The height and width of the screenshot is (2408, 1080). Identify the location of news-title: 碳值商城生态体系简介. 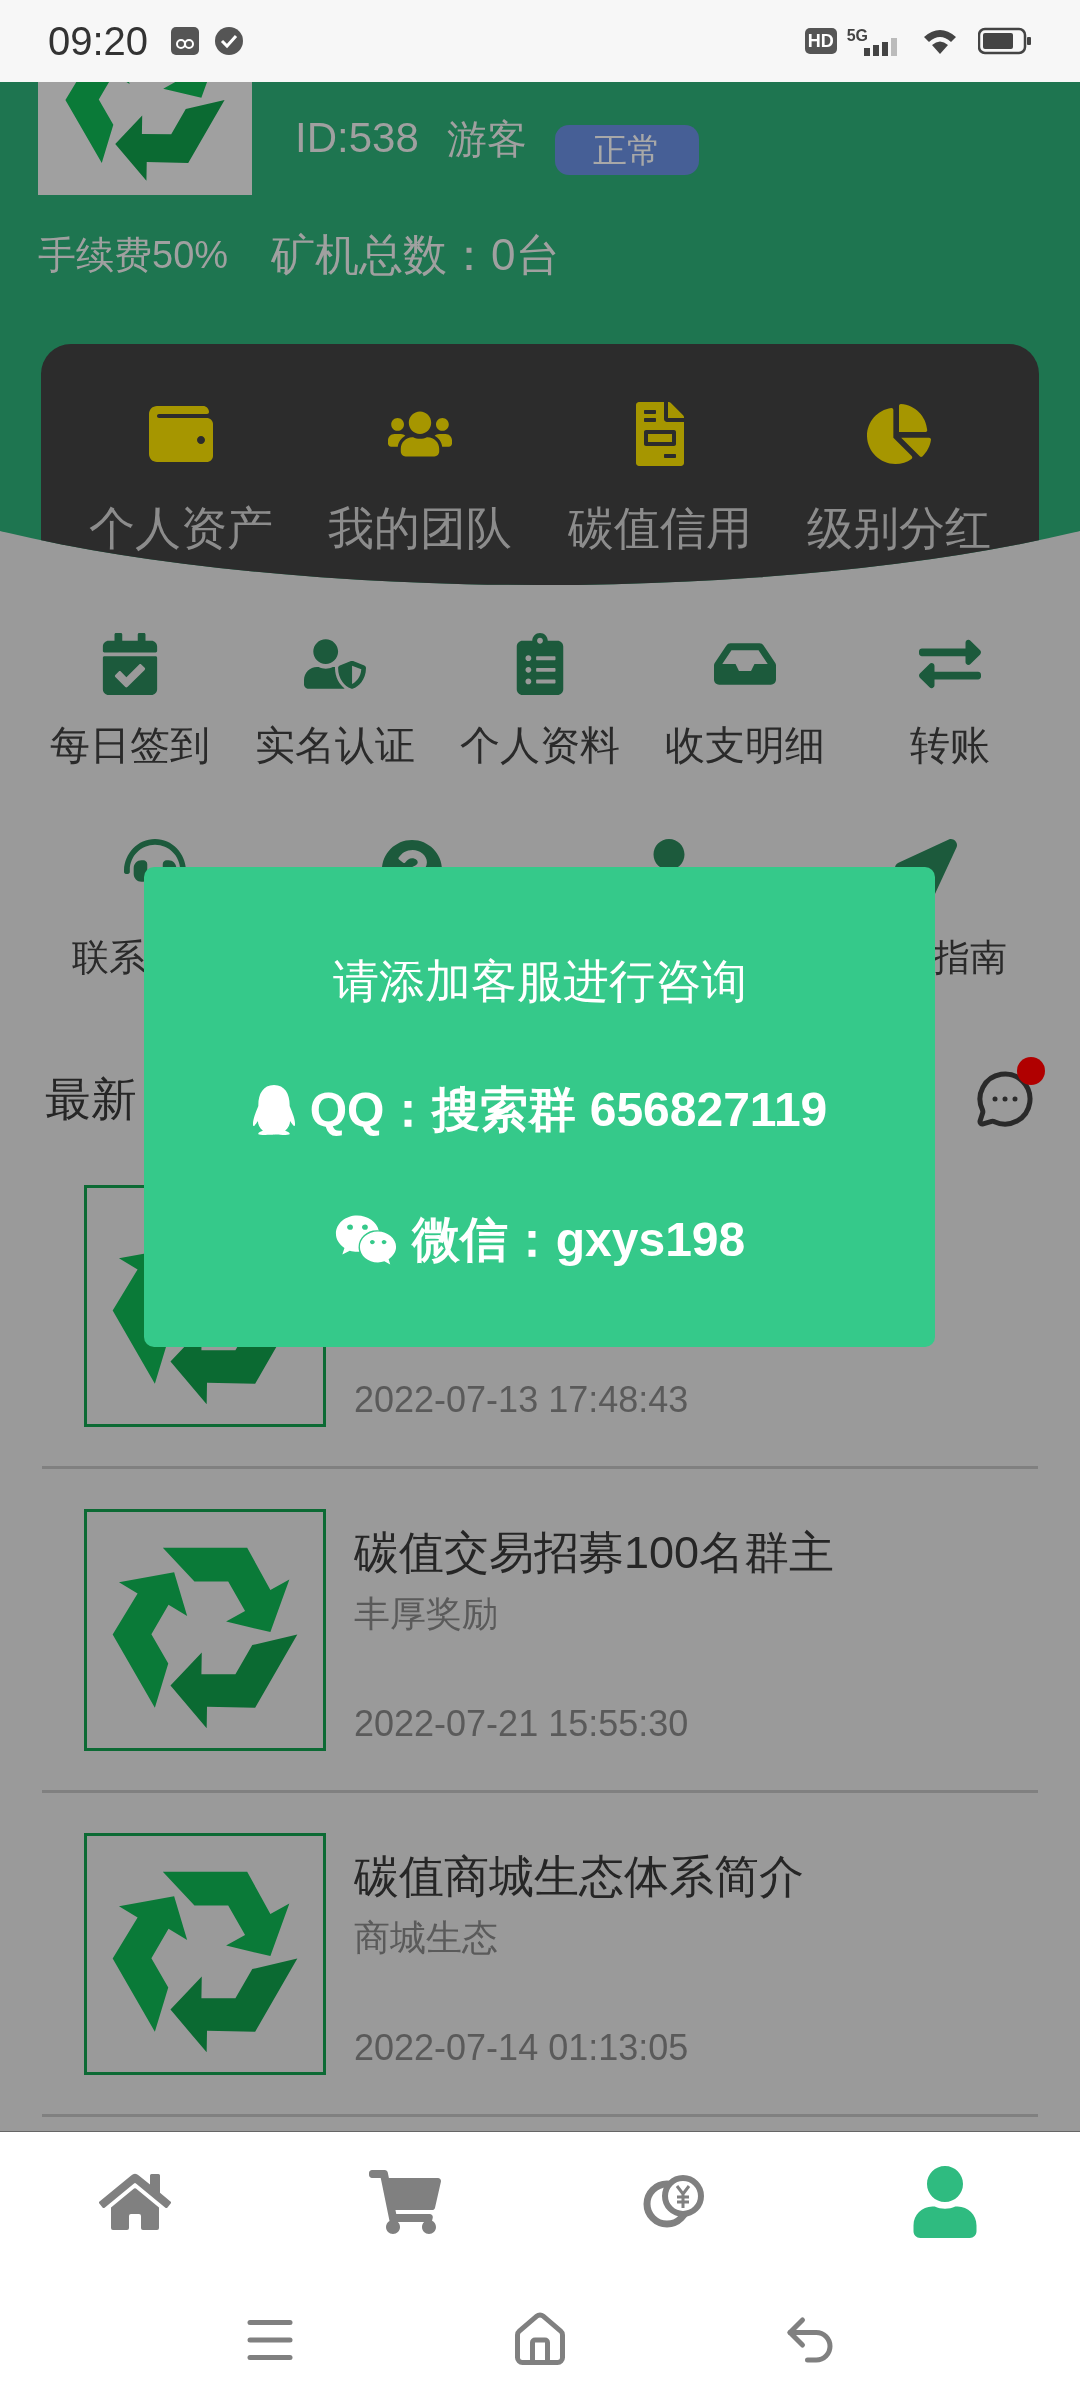
(579, 1874).